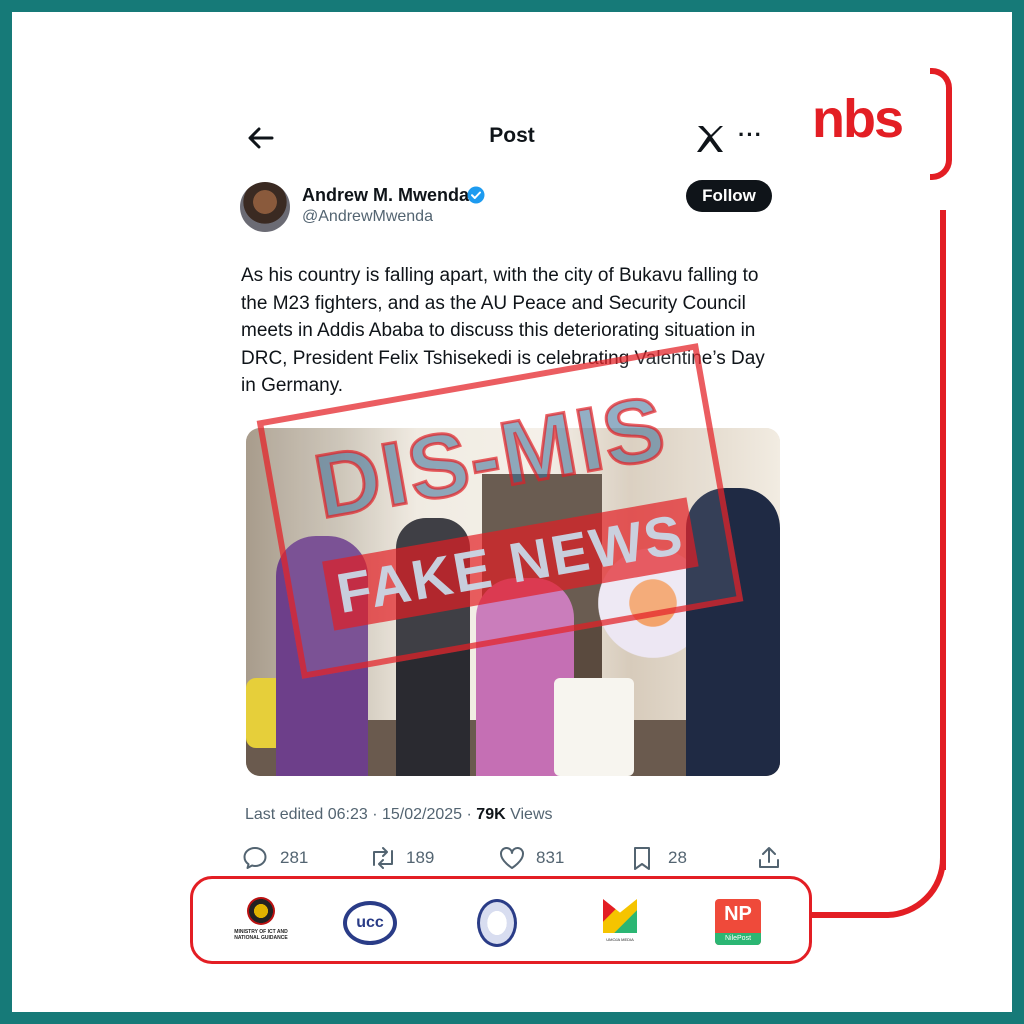 Image resolution: width=1024 pixels, height=1024 pixels. What do you see at coordinates (941, 124) in the screenshot?
I see `nbs-logo-bracket` at bounding box center [941, 124].